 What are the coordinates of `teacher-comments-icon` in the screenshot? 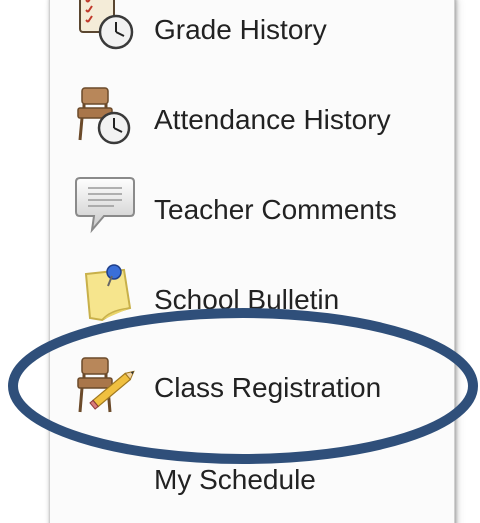 It's located at (105, 204).